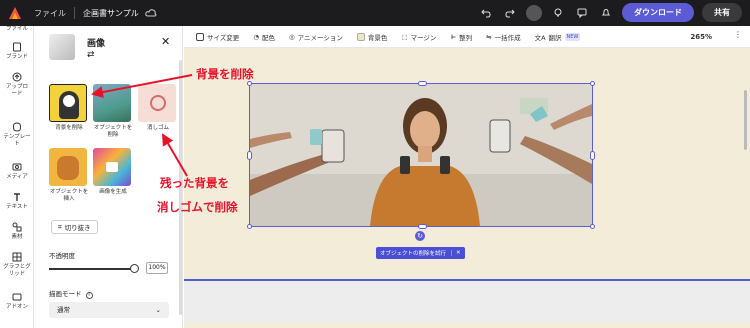 The height and width of the screenshot is (328, 750). What do you see at coordinates (225, 74) in the screenshot?
I see `annotation-remove-background: 背景を削除` at bounding box center [225, 74].